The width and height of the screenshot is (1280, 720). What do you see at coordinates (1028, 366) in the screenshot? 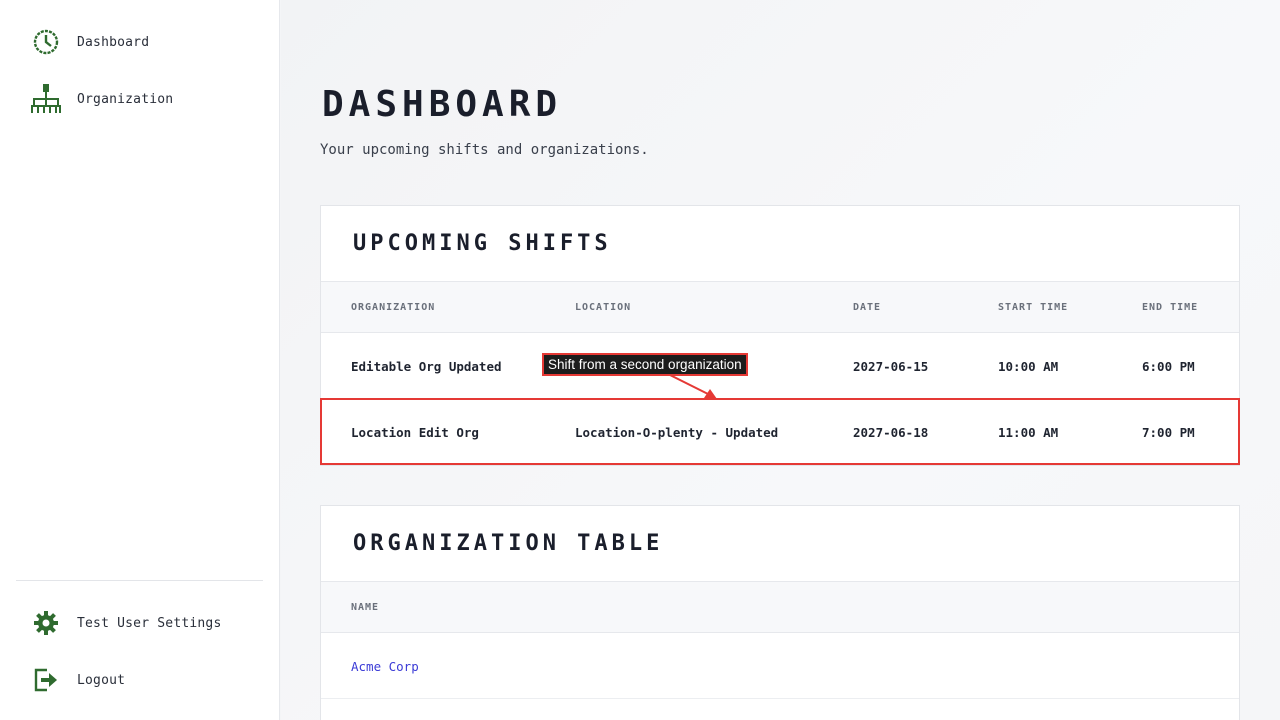
I see `cell-start-time: 10:00 AM` at bounding box center [1028, 366].